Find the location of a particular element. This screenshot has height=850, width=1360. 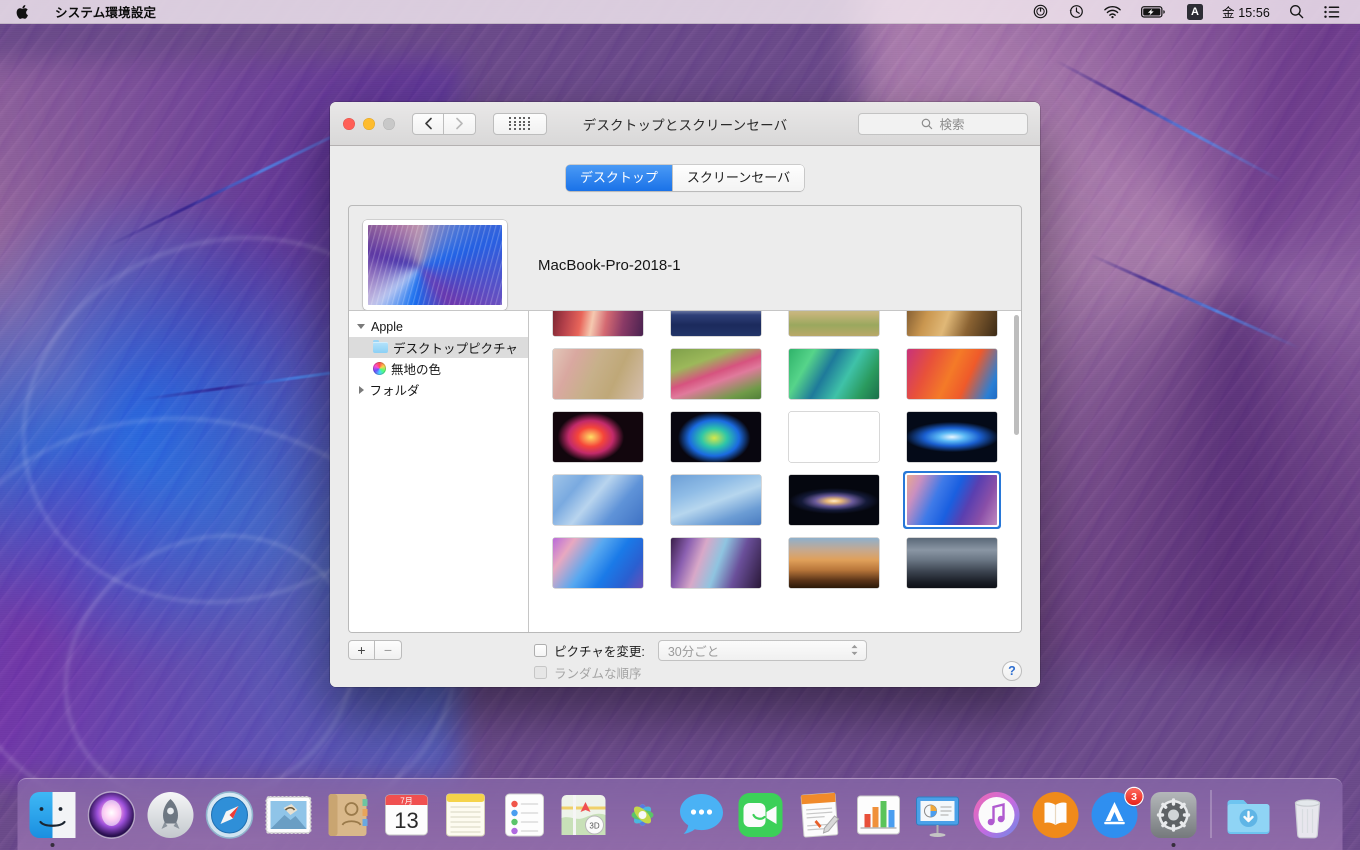

picture-thumbnail-wheat-grass is located at coordinates (598, 374).